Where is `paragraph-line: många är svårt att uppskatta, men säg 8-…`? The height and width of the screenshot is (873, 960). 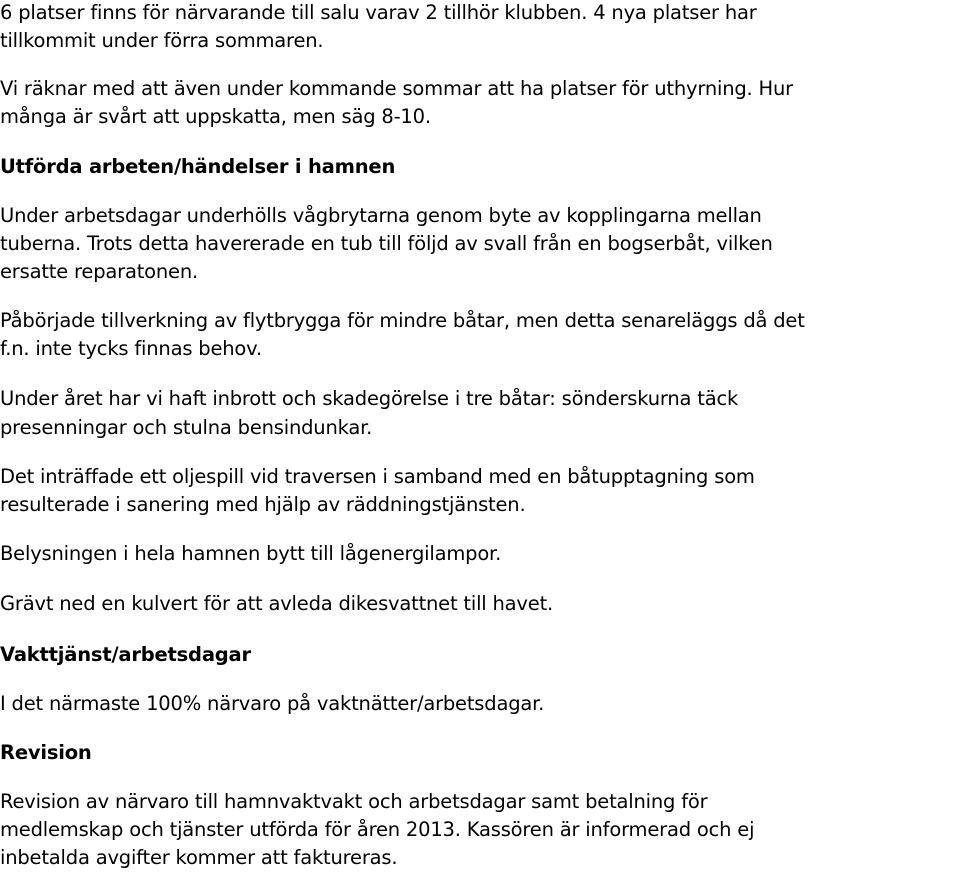
paragraph-line: många är svårt att uppskatta, men säg 8-… is located at coordinates (215, 116).